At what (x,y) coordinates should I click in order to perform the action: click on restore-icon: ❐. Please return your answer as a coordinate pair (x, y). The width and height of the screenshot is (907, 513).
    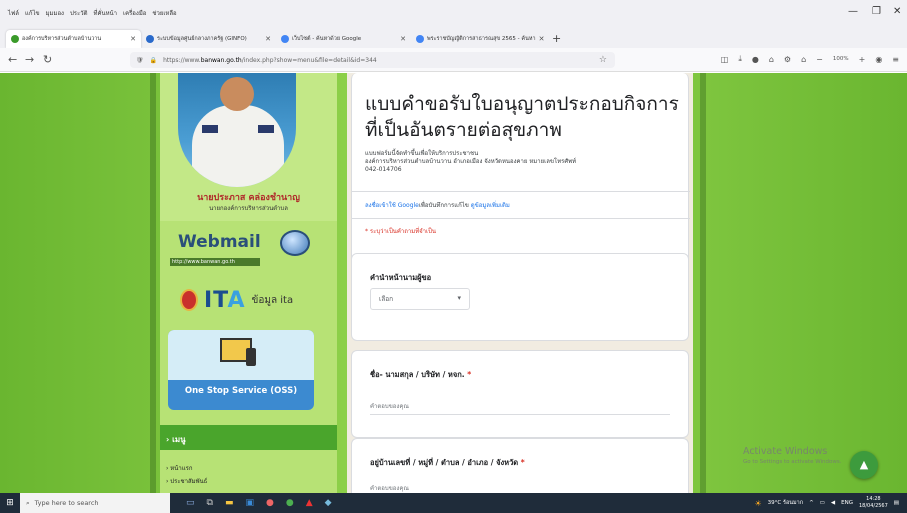
    Looking at the image, I should click on (876, 11).